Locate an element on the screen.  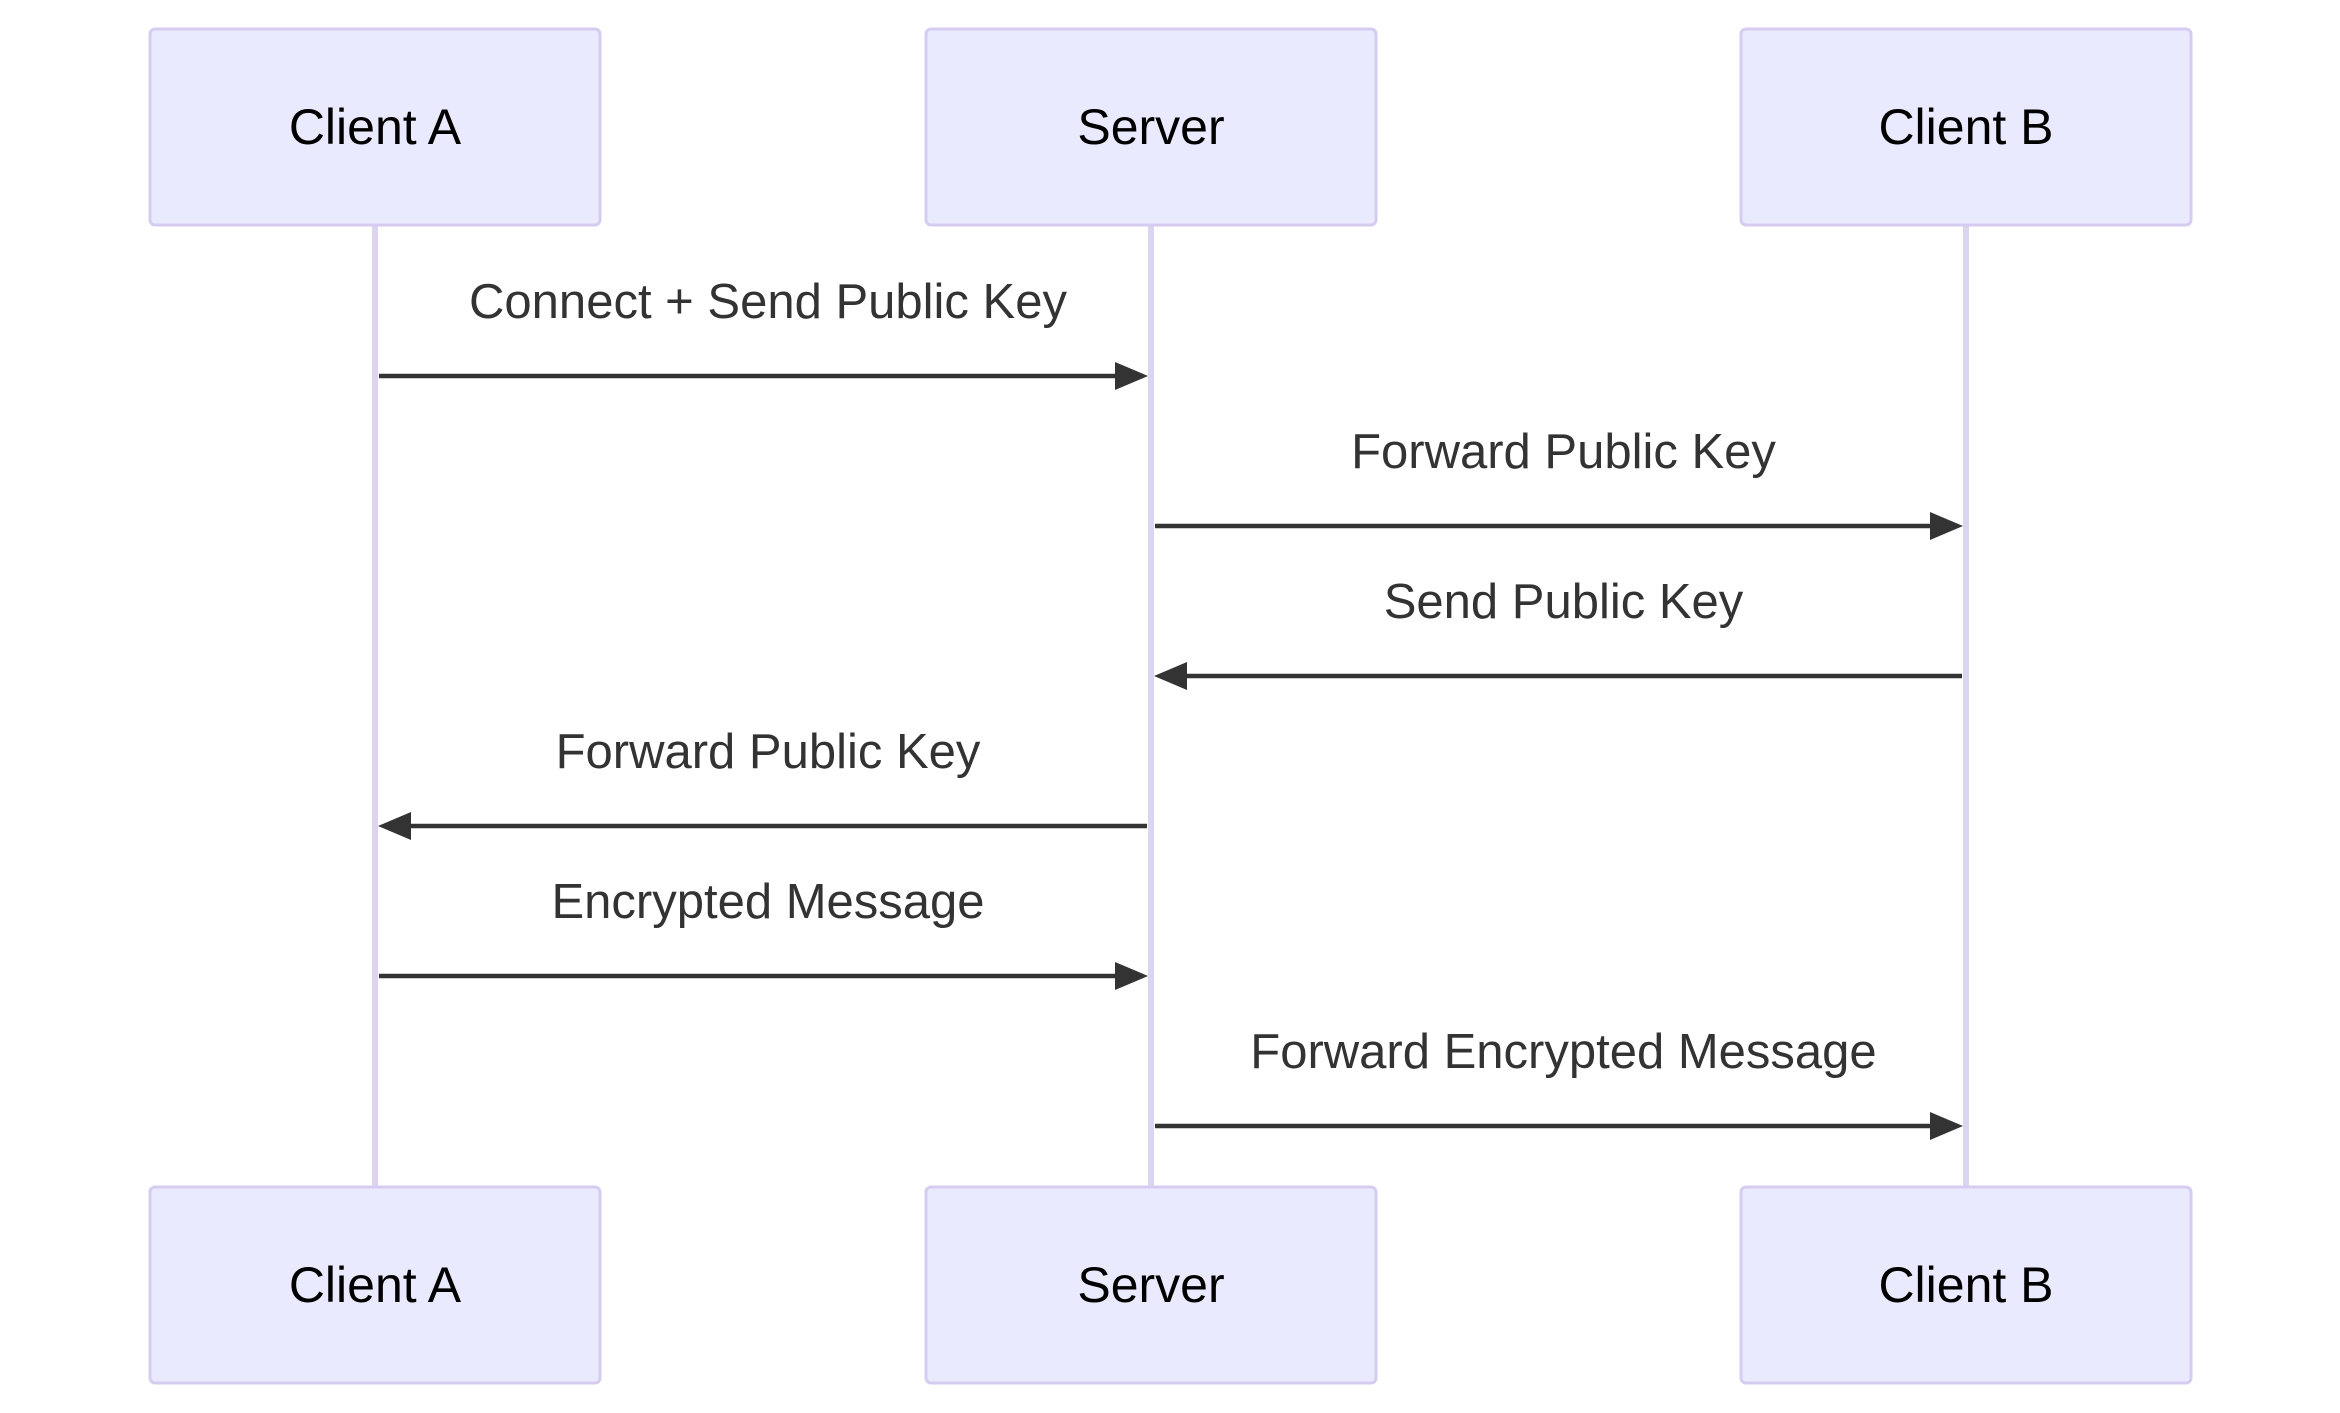
participant-server-bottom: Server is located at coordinates (1151, 1285).